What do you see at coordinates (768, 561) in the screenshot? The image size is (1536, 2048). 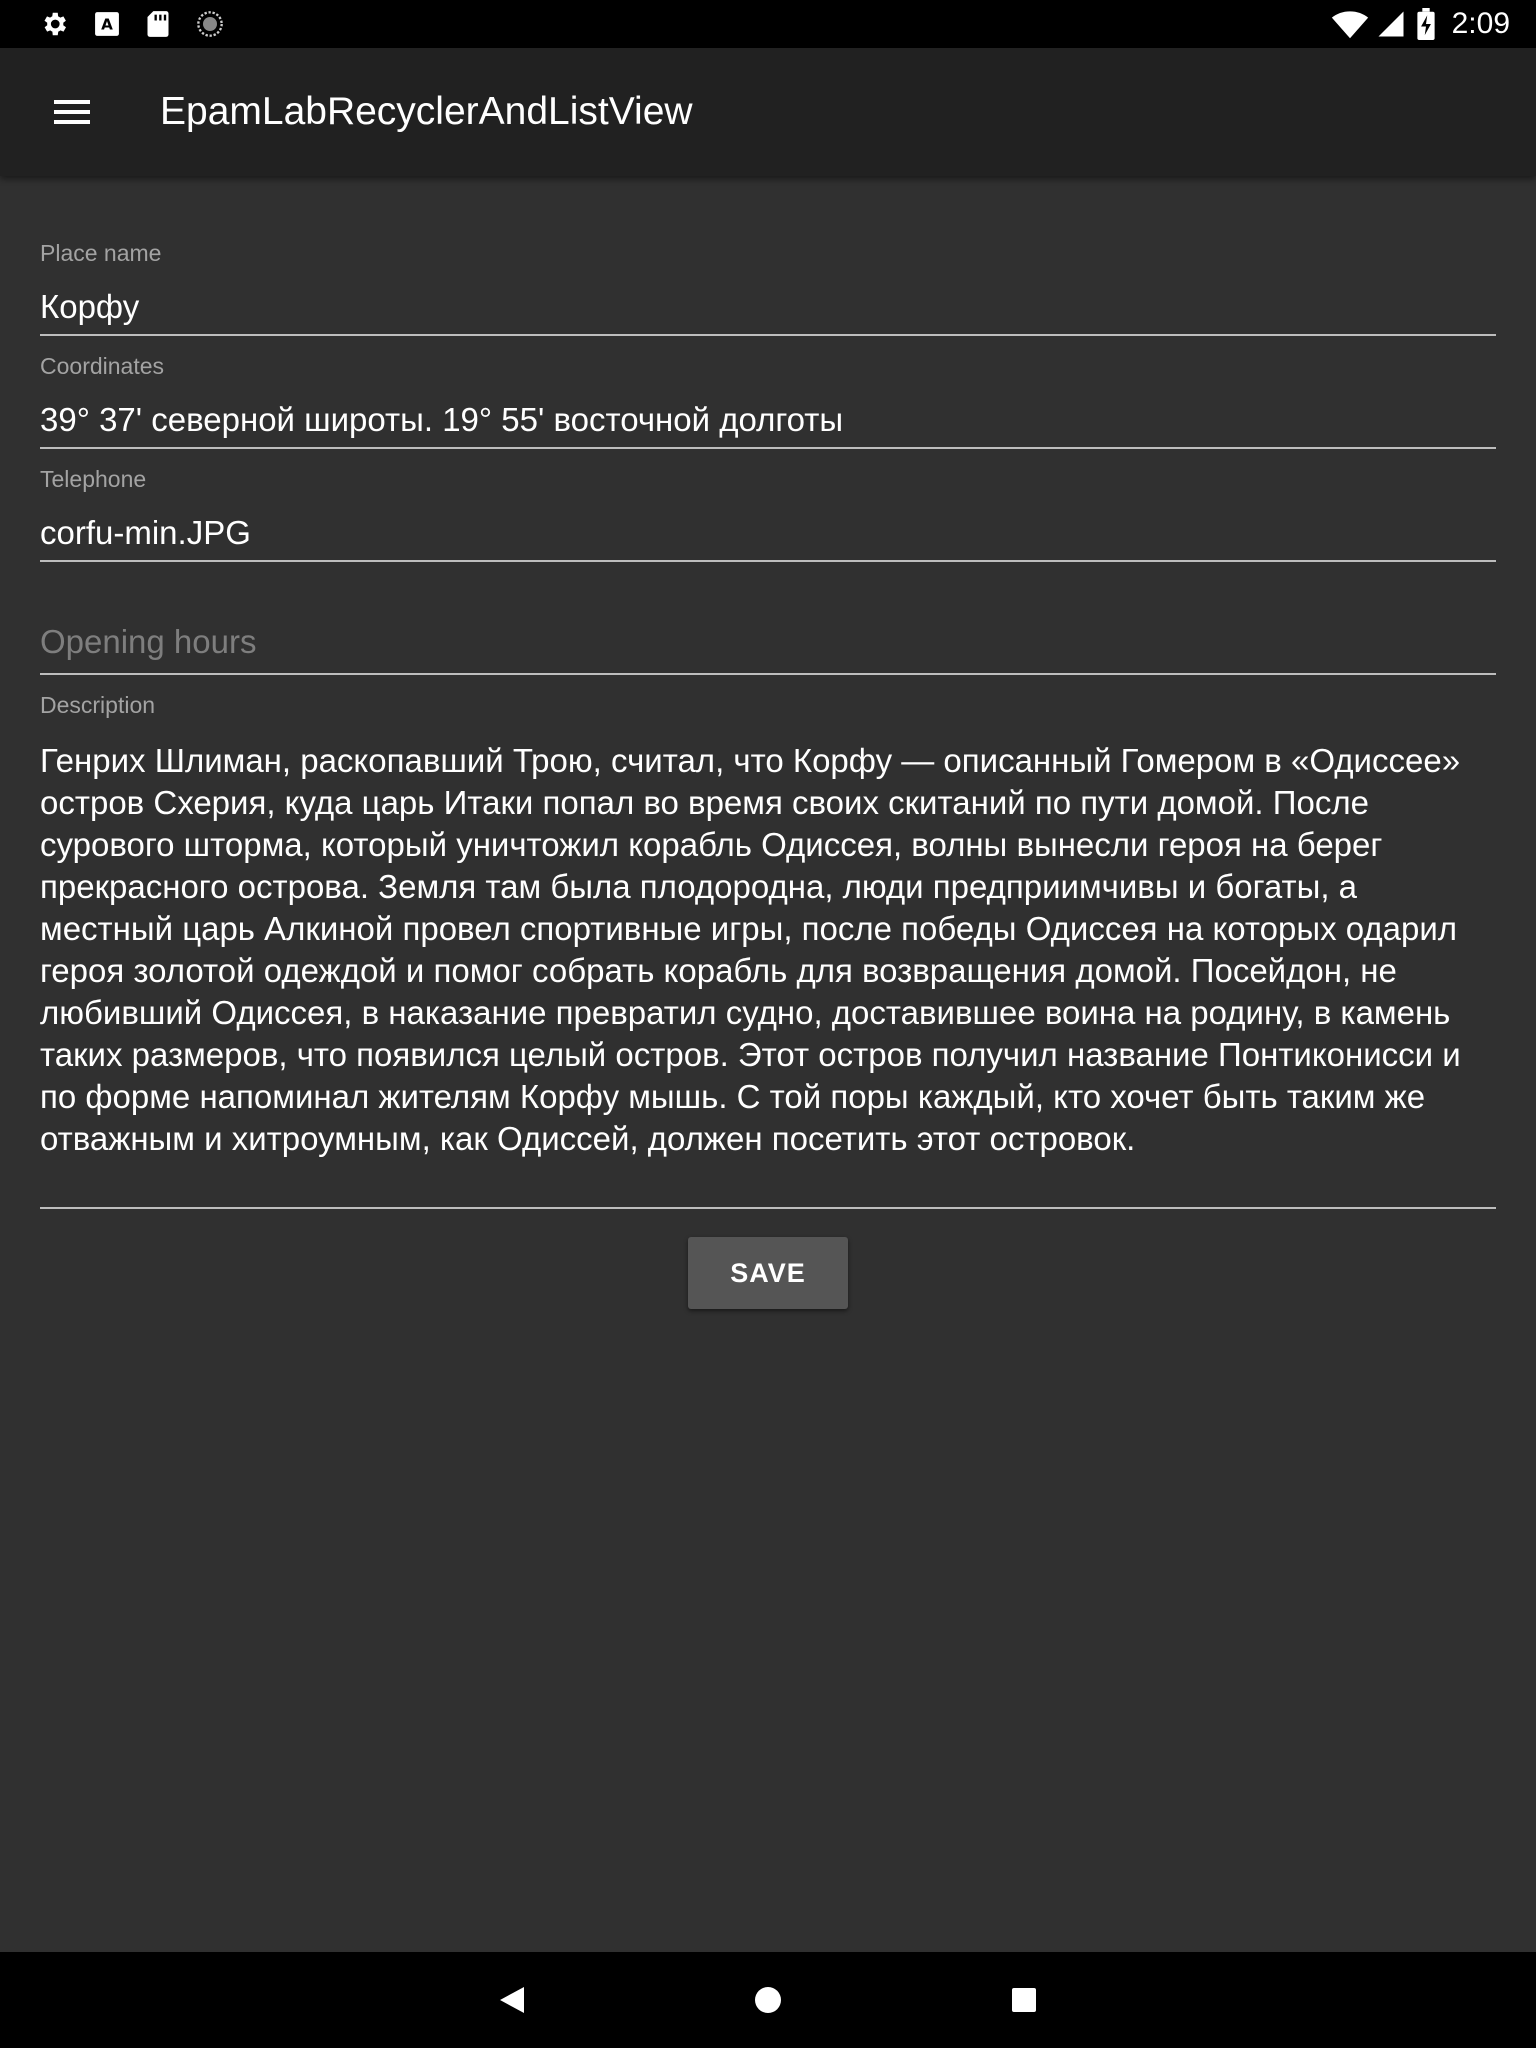 I see `telephone-underline` at bounding box center [768, 561].